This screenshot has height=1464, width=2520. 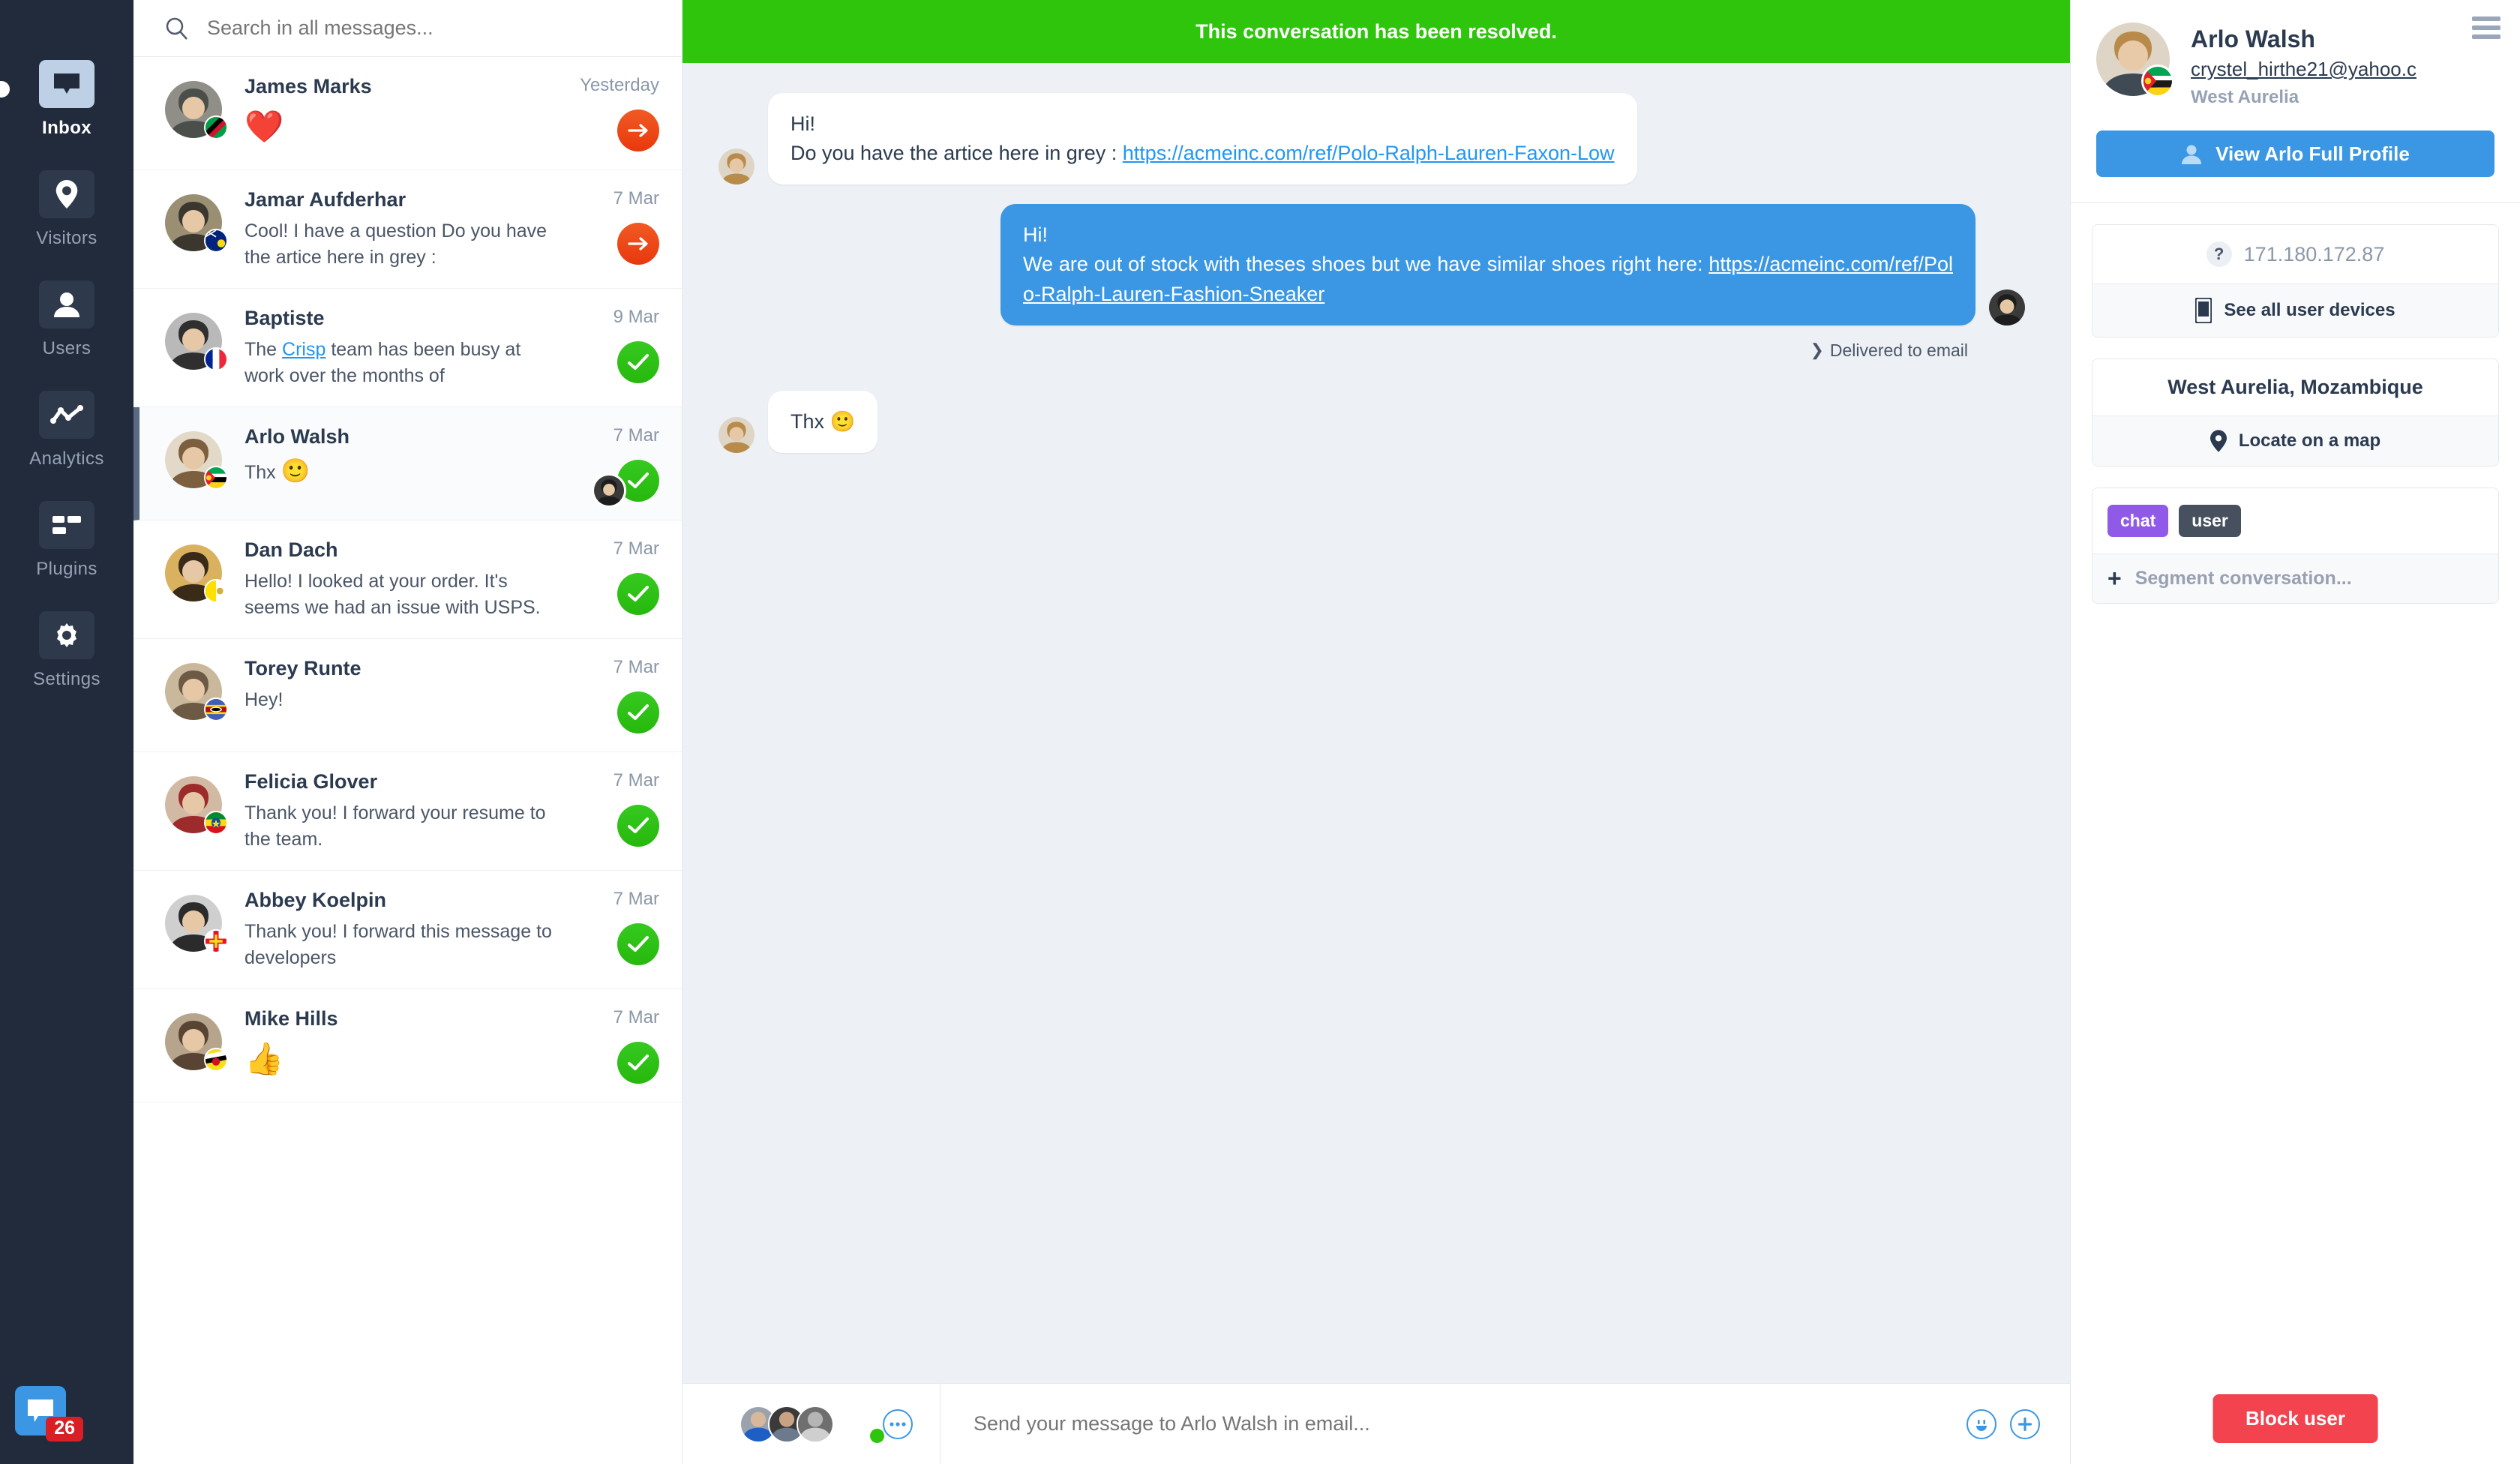 I want to click on conversation-preview: 👍, so click(x=401, y=1059).